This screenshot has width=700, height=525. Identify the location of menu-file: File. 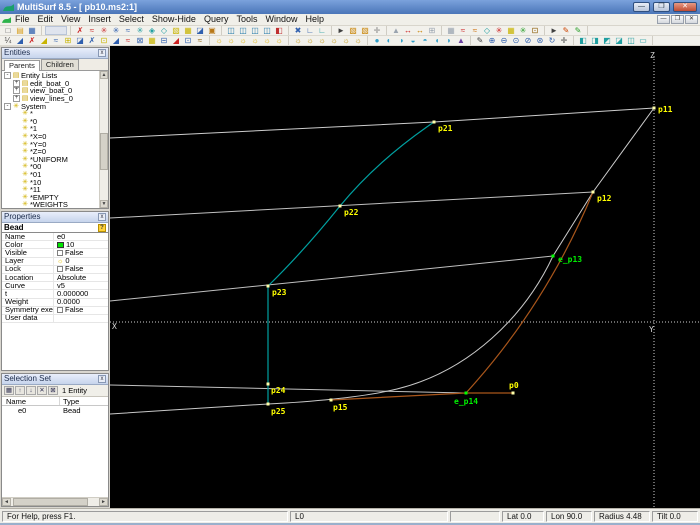
(22, 19).